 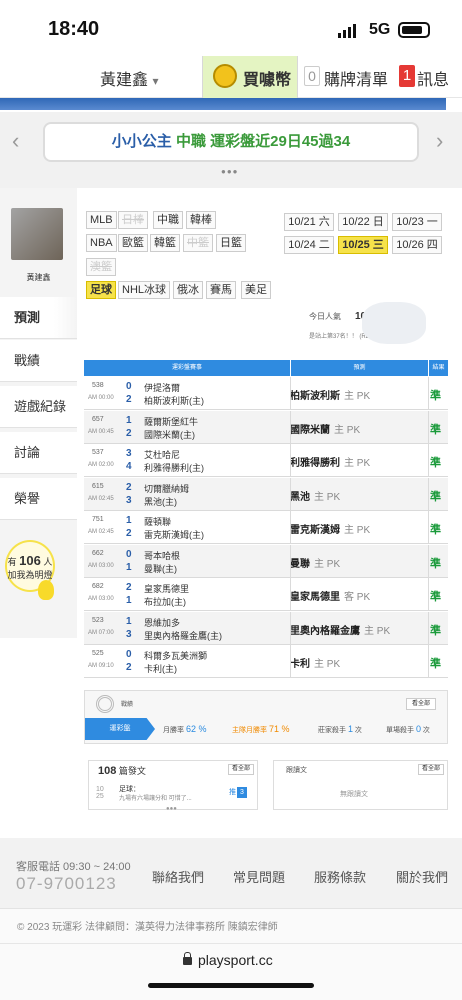 I want to click on away-score: 0, so click(x=129, y=654).